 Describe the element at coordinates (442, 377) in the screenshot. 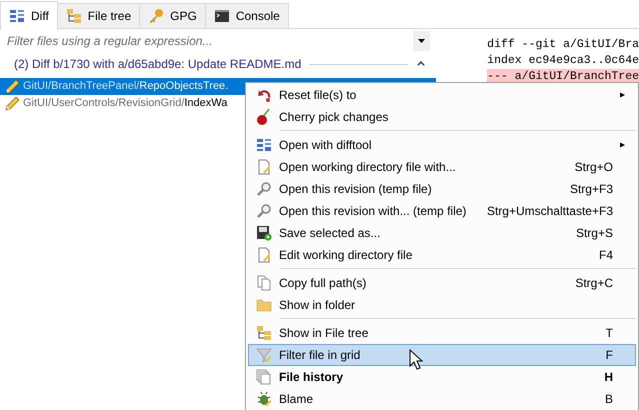

I see `menu-item: File history H` at that location.